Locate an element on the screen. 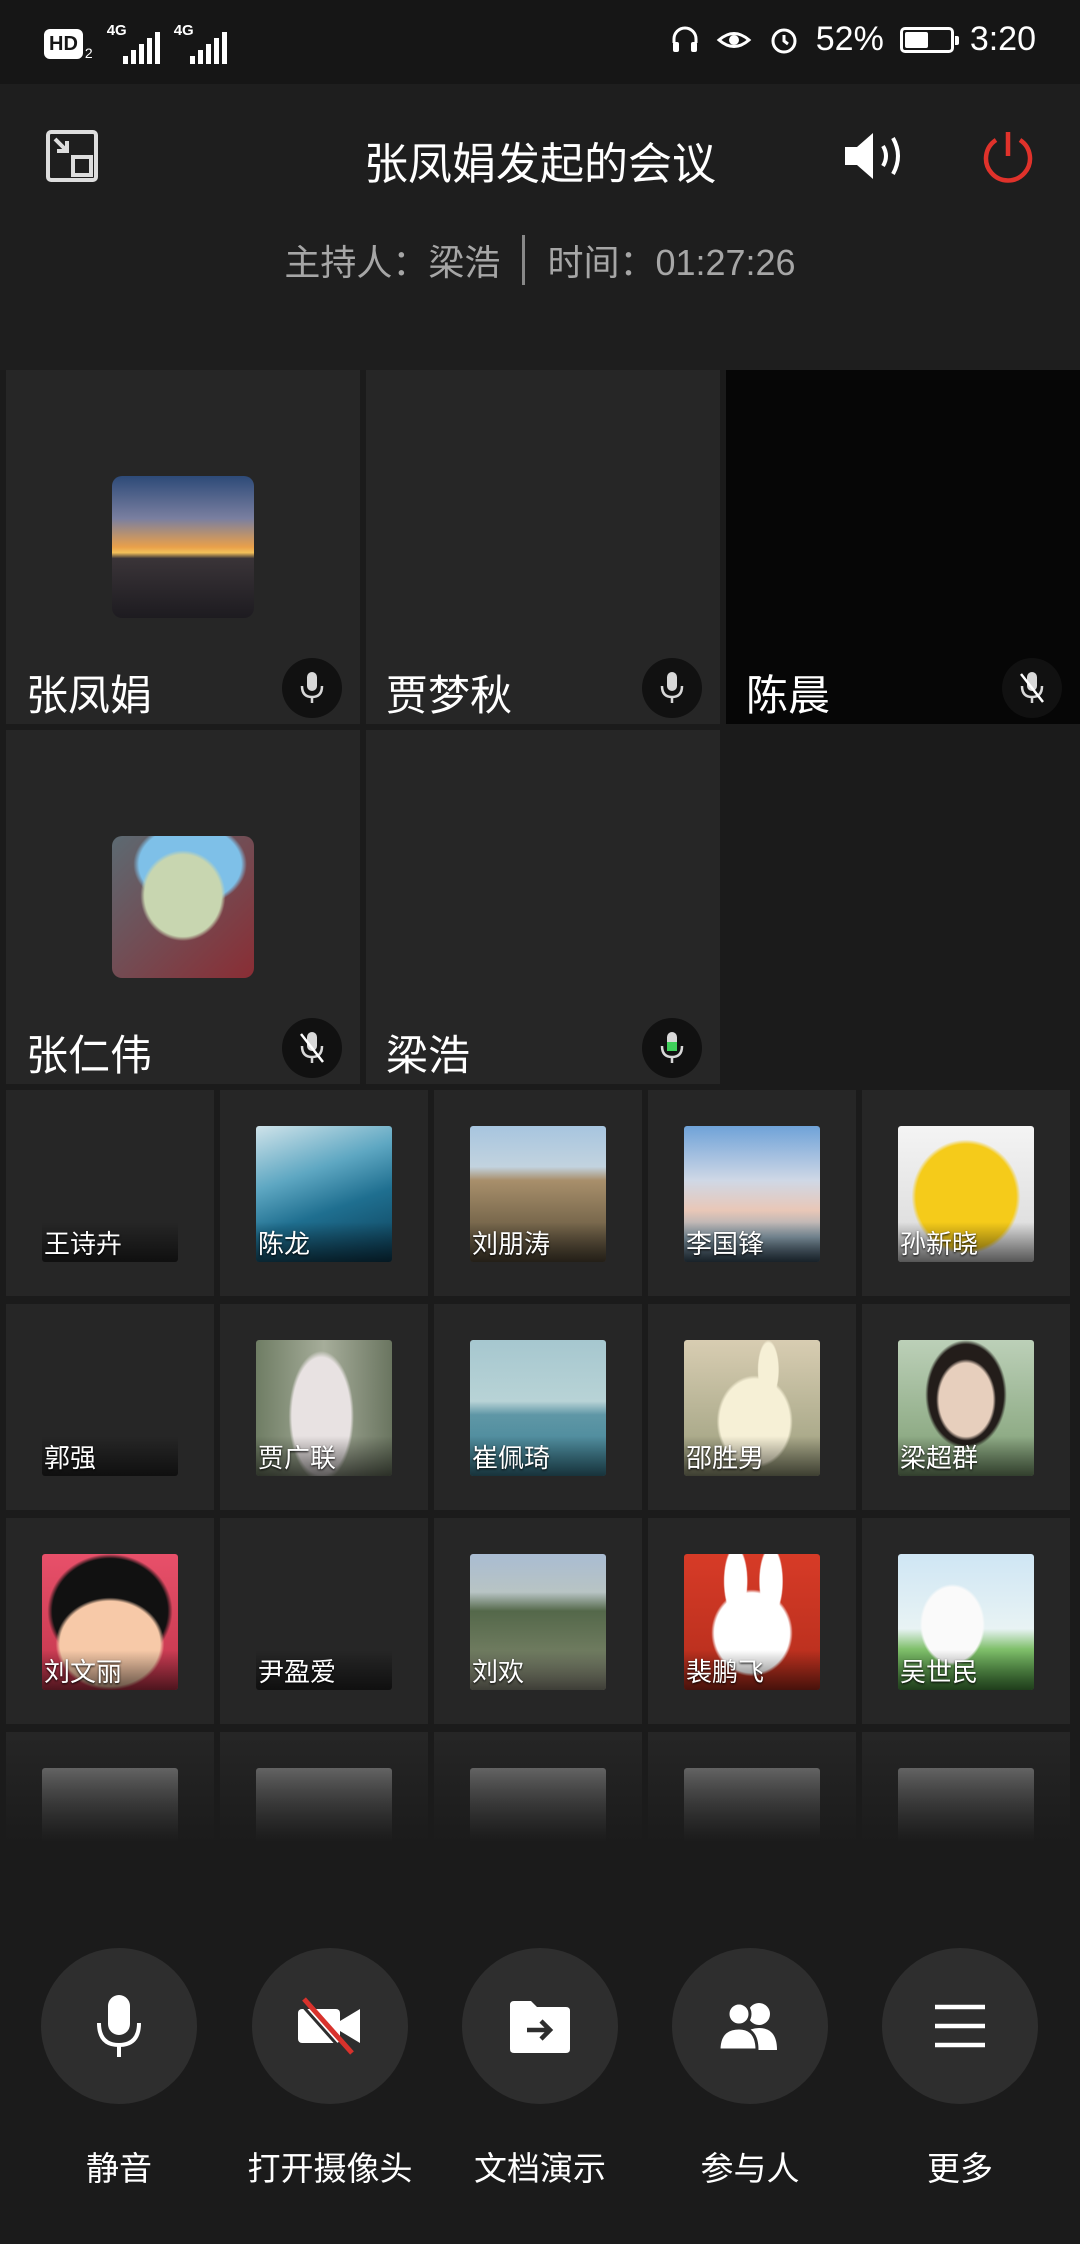  participant-name: 刘欢 is located at coordinates (498, 1672).